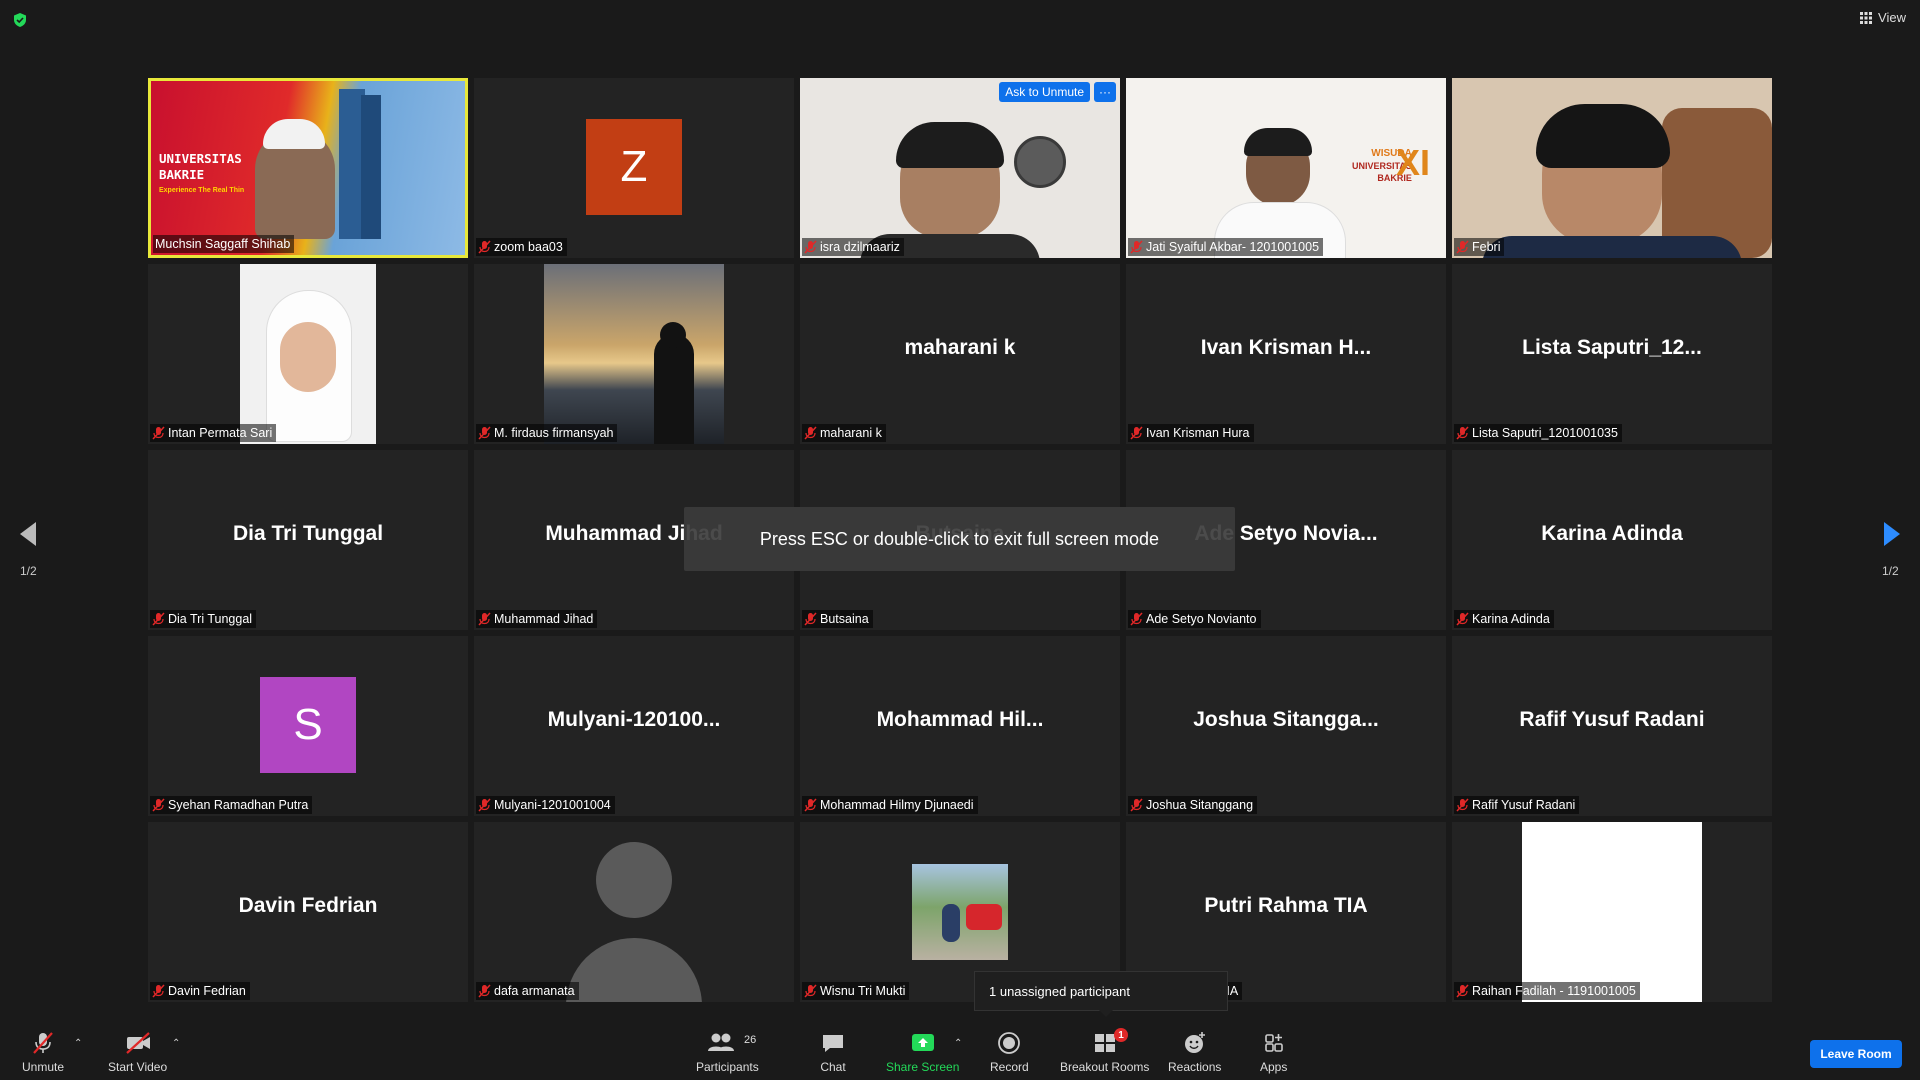 The height and width of the screenshot is (1080, 1920). What do you see at coordinates (521, 247) in the screenshot?
I see `participant-name-label: zoom baa03` at bounding box center [521, 247].